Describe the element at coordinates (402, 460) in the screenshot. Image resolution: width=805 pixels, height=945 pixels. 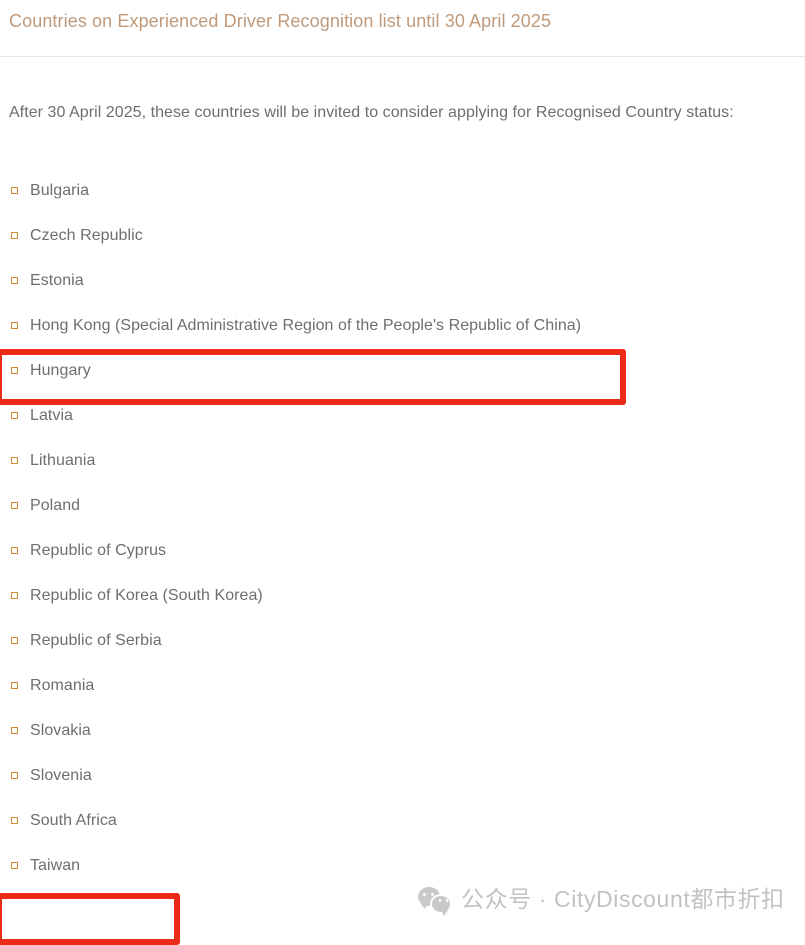
I see `list-item: Lithuania` at that location.